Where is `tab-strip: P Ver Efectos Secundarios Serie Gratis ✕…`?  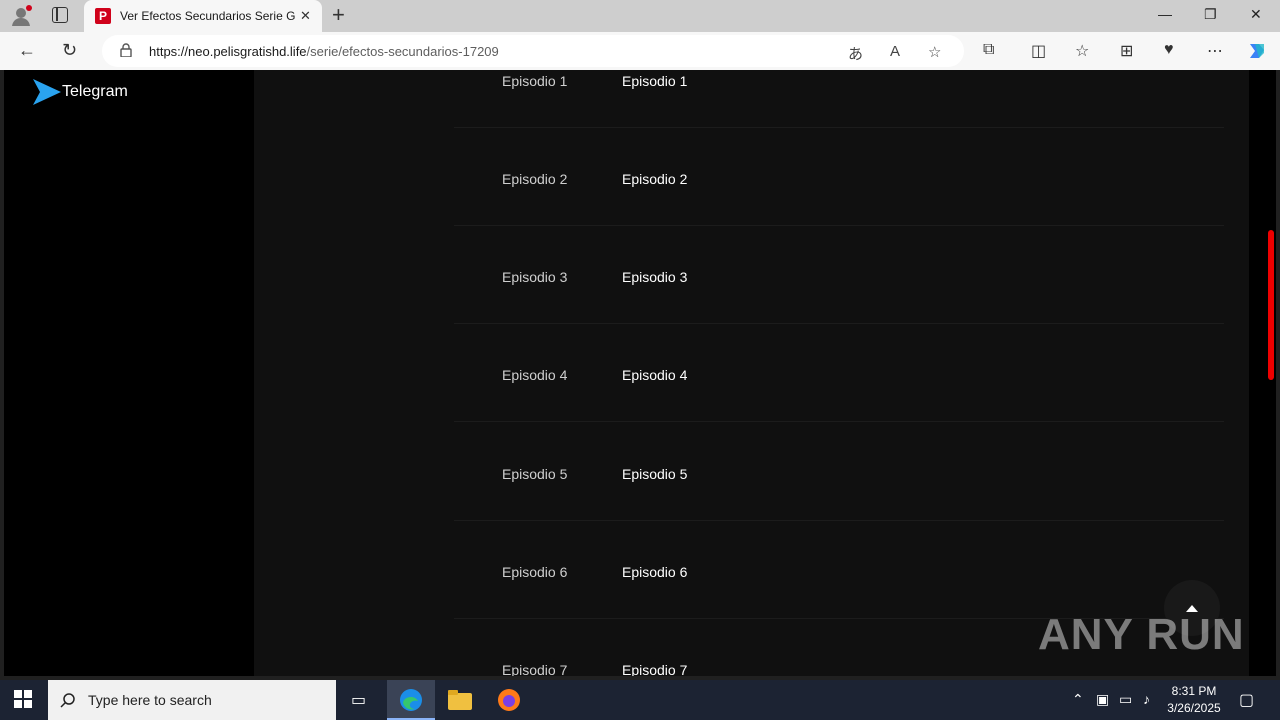
tab-strip: P Ver Efectos Secundarios Serie Gratis ✕… is located at coordinates (640, 16).